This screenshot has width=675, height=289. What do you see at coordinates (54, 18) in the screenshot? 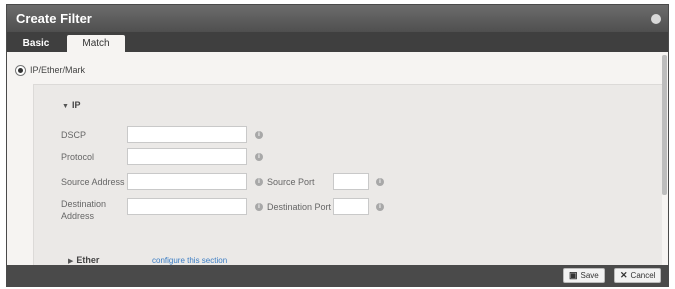
I see `dialog-title: Create Filter` at bounding box center [54, 18].